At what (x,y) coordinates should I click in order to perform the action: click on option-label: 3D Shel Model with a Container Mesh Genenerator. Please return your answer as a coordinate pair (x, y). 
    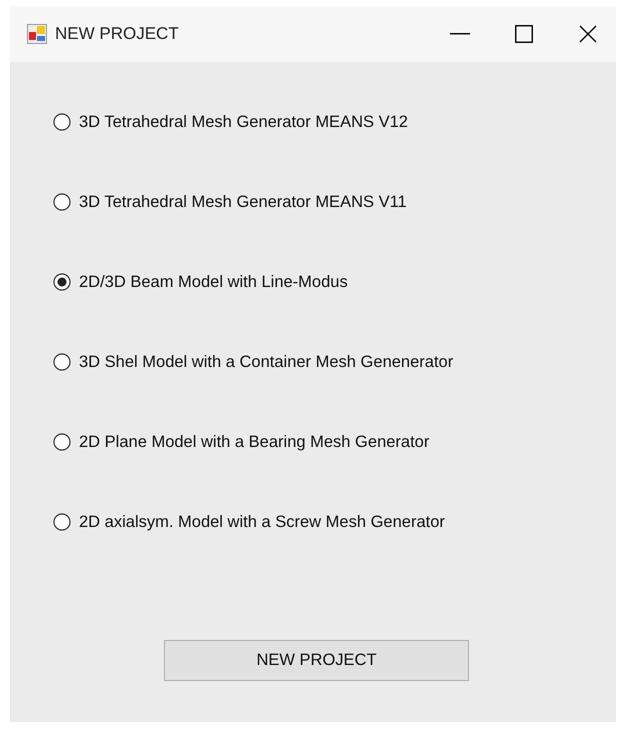
    Looking at the image, I should click on (266, 362).